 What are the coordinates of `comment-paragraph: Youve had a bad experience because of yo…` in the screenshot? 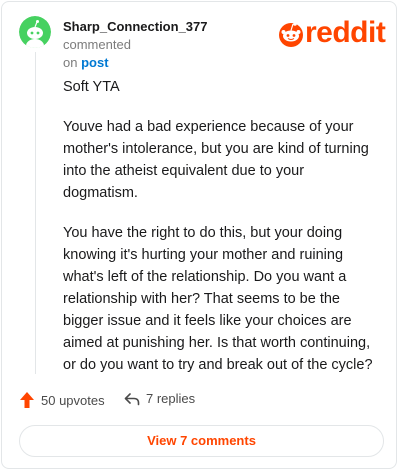 It's located at (216, 160).